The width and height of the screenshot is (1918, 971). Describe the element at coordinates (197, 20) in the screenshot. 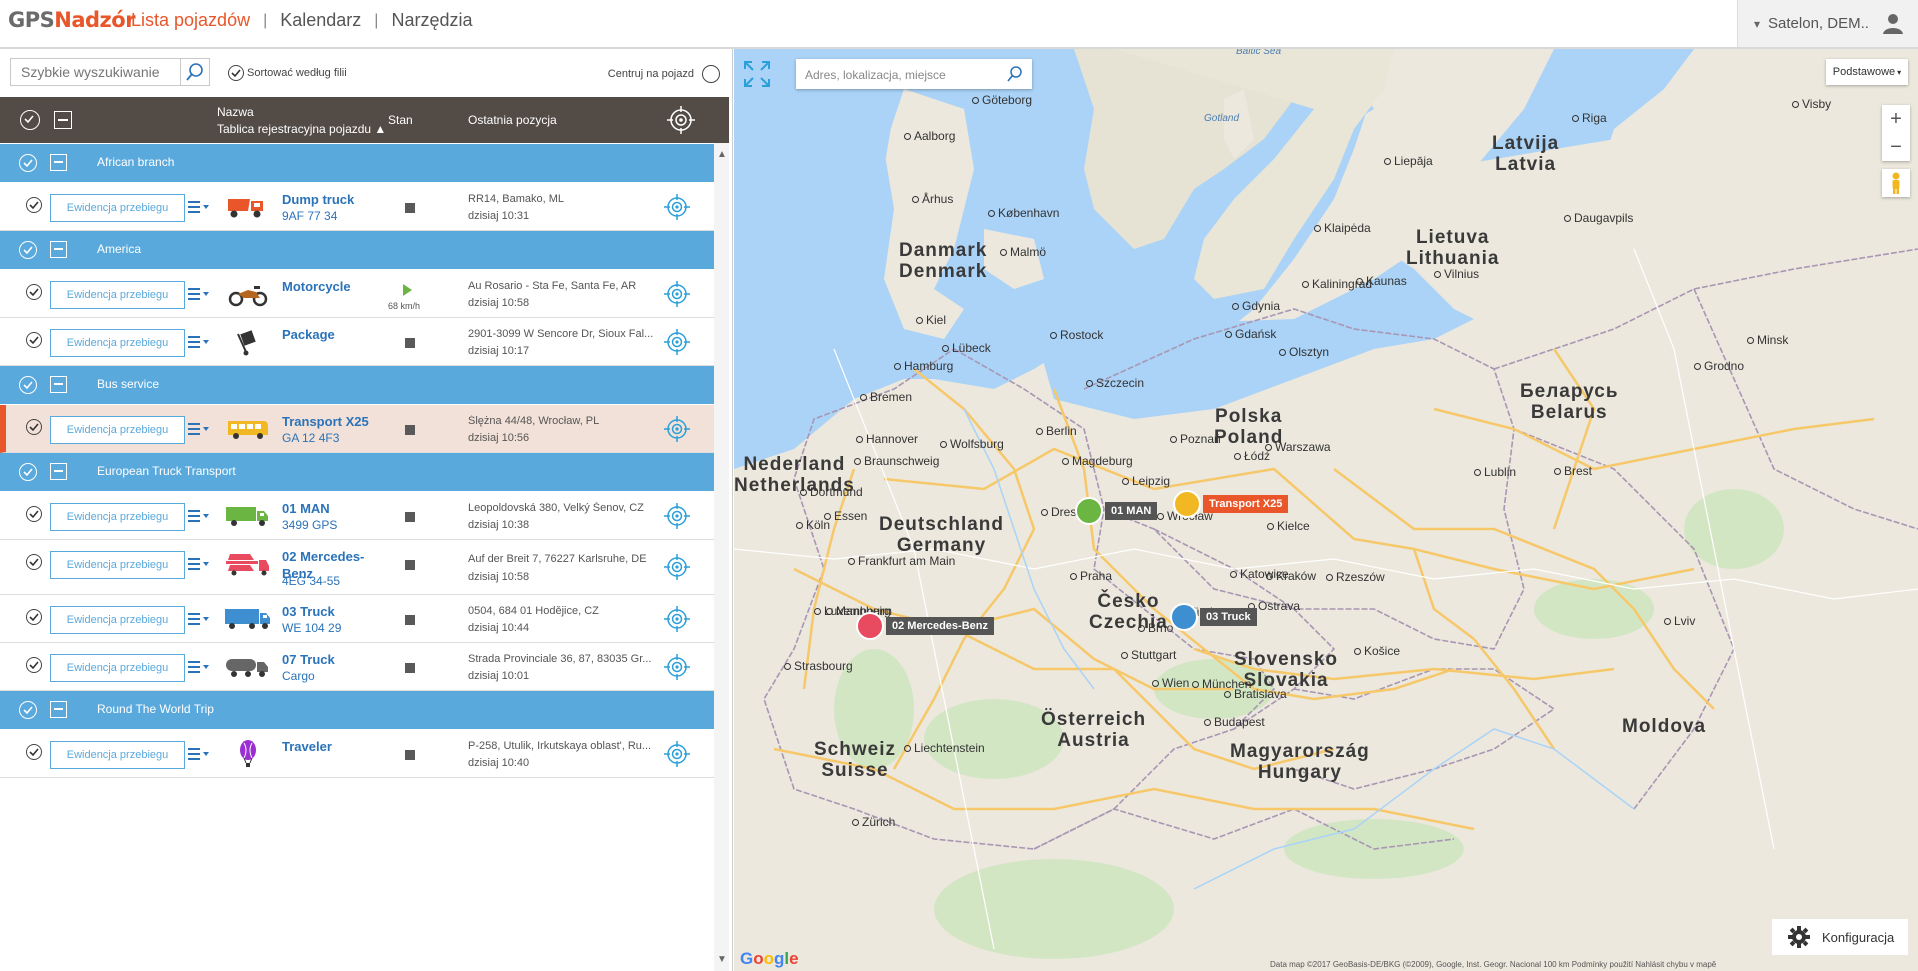

I see `nav-vehicle-list: Lista pojazdów` at that location.